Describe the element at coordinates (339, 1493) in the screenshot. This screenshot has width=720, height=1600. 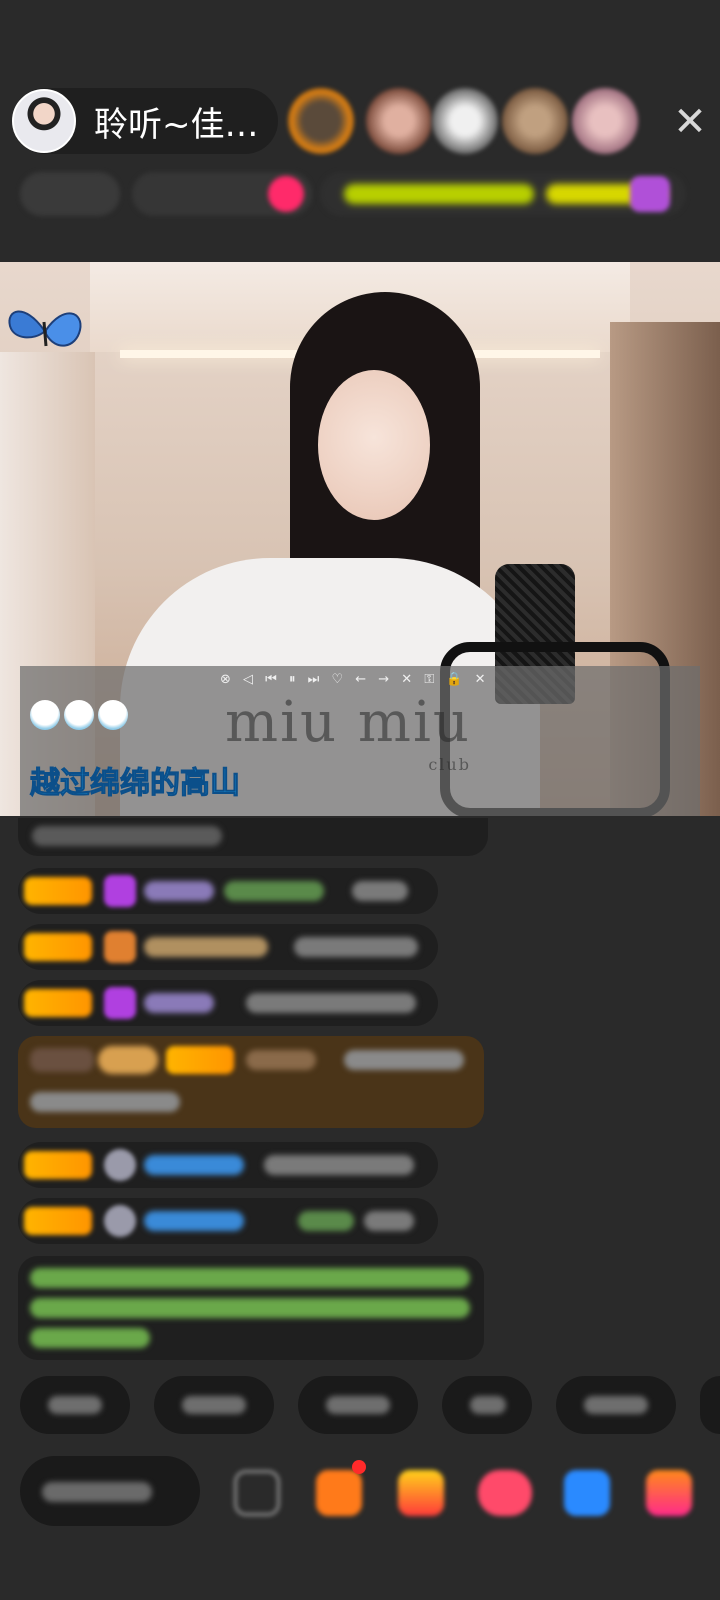
I see `shop-icon` at that location.